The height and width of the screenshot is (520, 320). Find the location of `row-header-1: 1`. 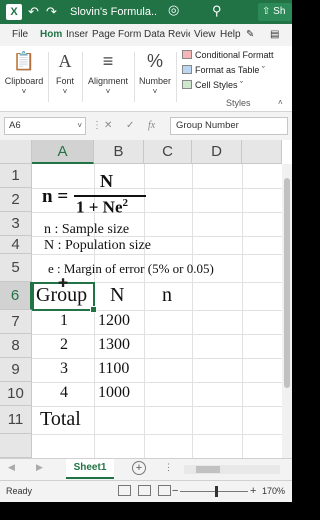

row-header-1: 1 is located at coordinates (16, 176).